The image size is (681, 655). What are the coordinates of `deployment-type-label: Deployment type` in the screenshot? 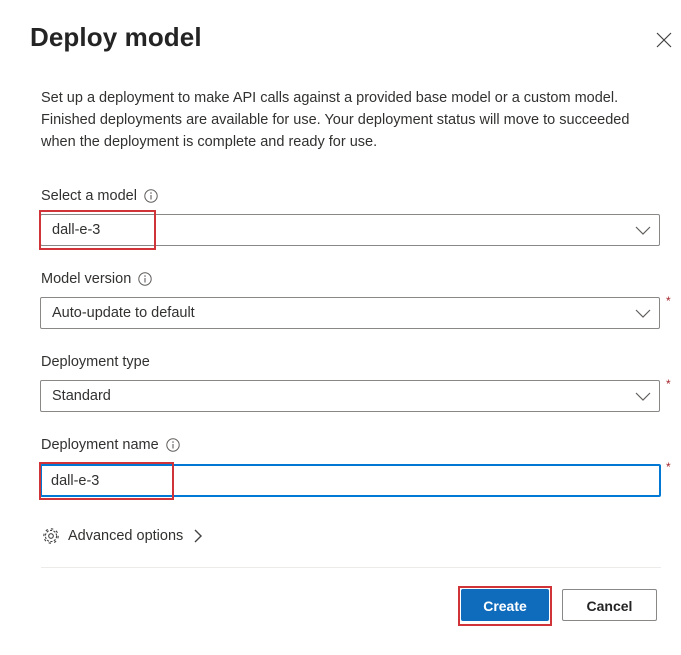 It's located at (95, 362).